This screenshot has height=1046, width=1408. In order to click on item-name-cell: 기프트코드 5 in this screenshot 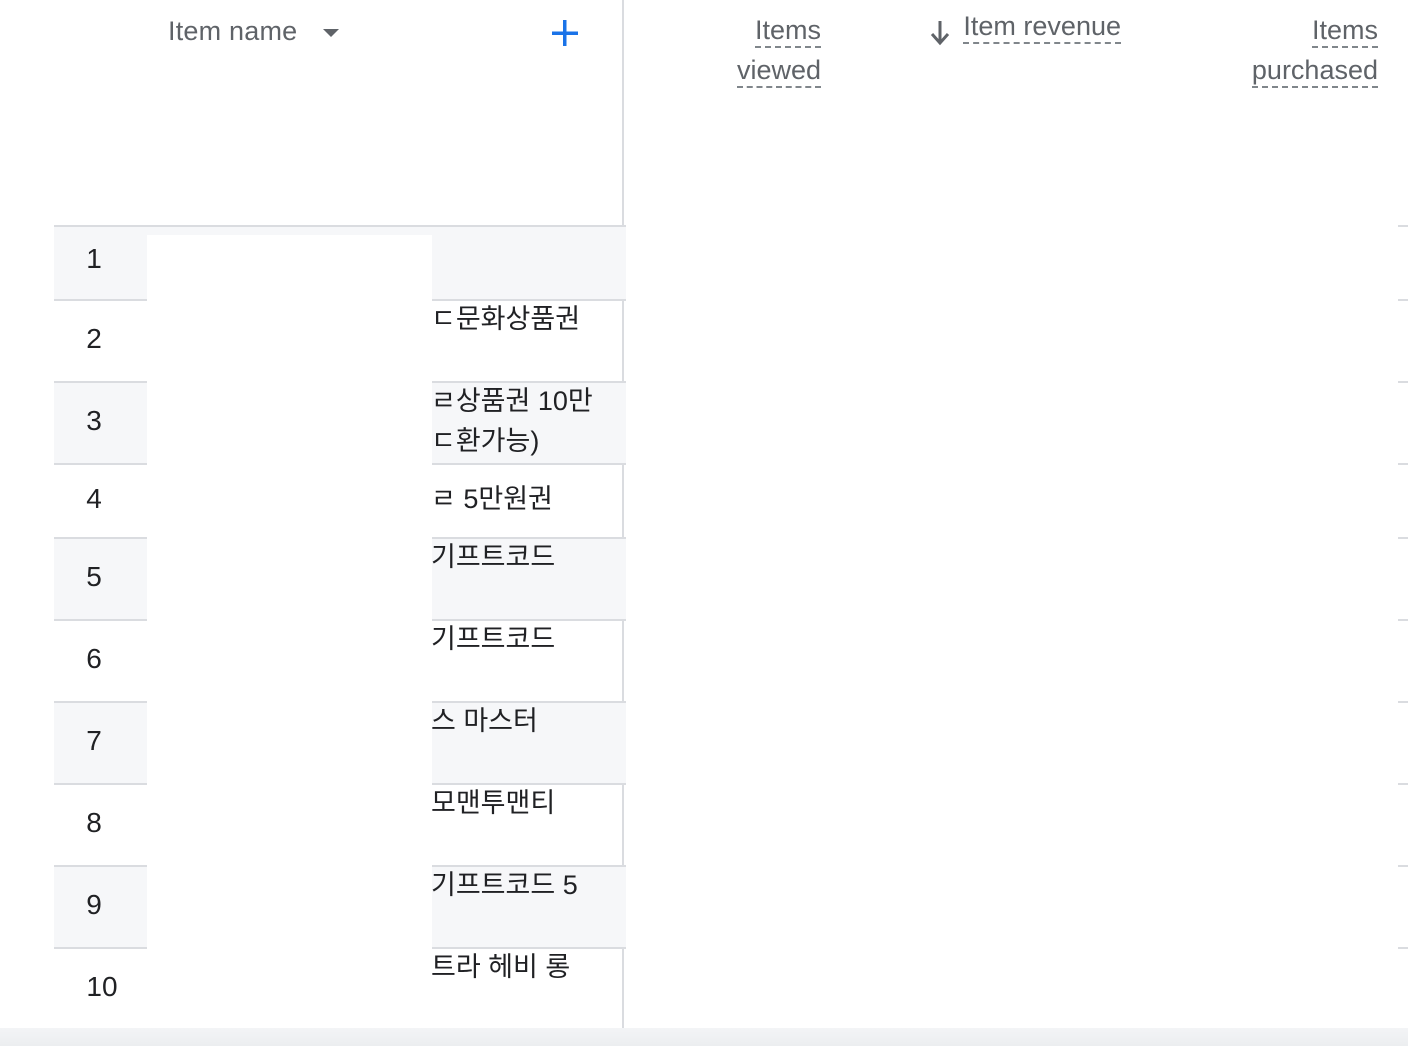, I will do `click(504, 885)`.